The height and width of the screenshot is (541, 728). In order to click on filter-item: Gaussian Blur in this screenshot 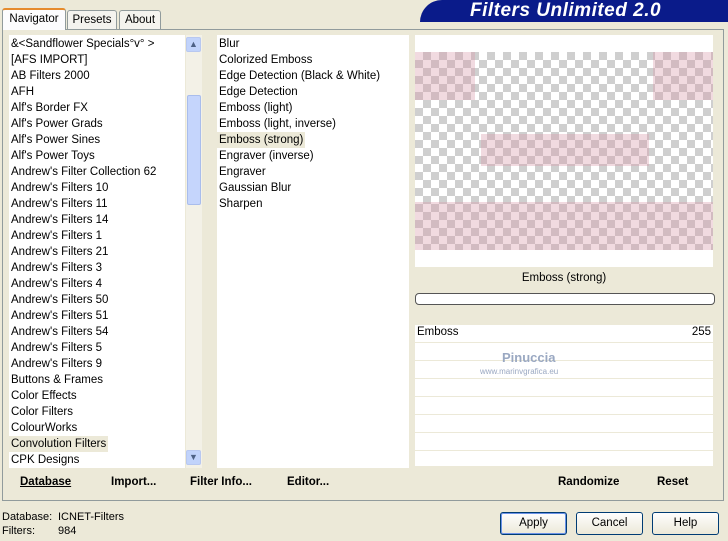, I will do `click(255, 188)`.